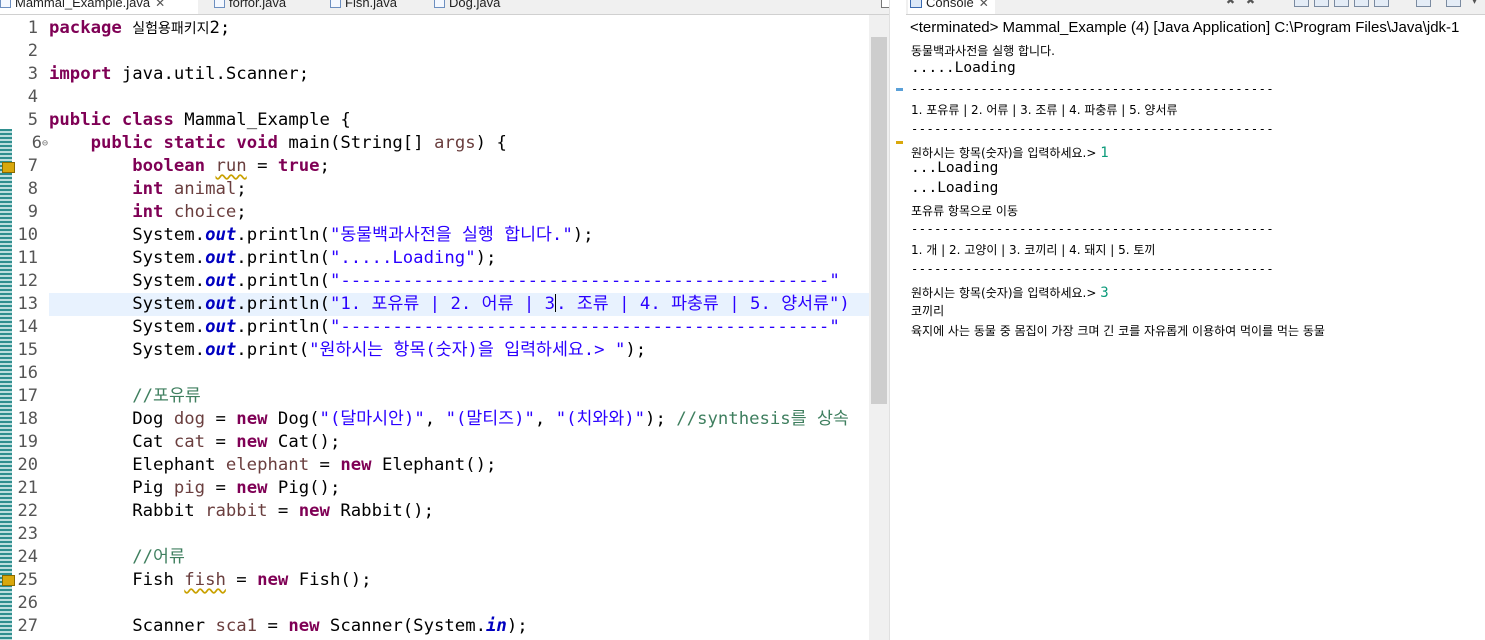 This screenshot has height=640, width=1485. I want to click on clear-console-icon, so click(1301, 3).